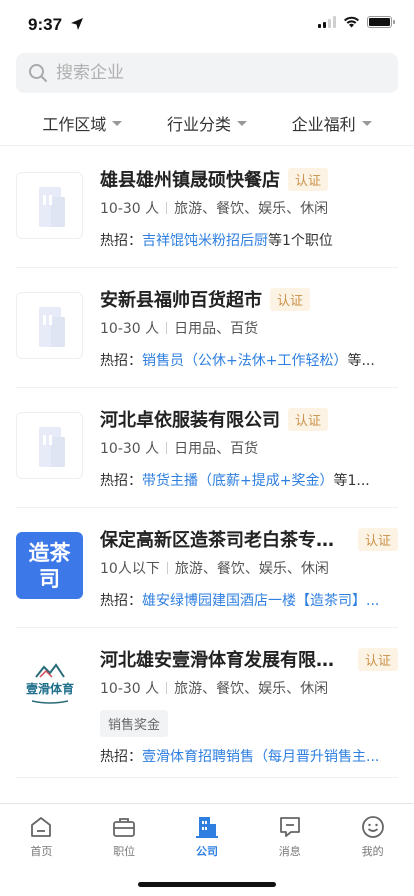 Image resolution: width=414 pixels, height=896 pixels. What do you see at coordinates (289, 851) in the screenshot?
I see `tab-label: 消息` at bounding box center [289, 851].